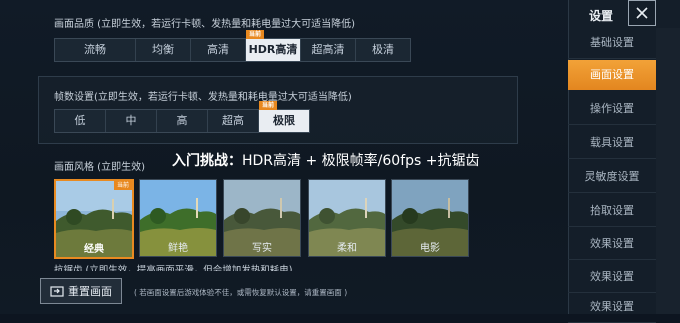  I want to click on style-card-label: 写实, so click(262, 248).